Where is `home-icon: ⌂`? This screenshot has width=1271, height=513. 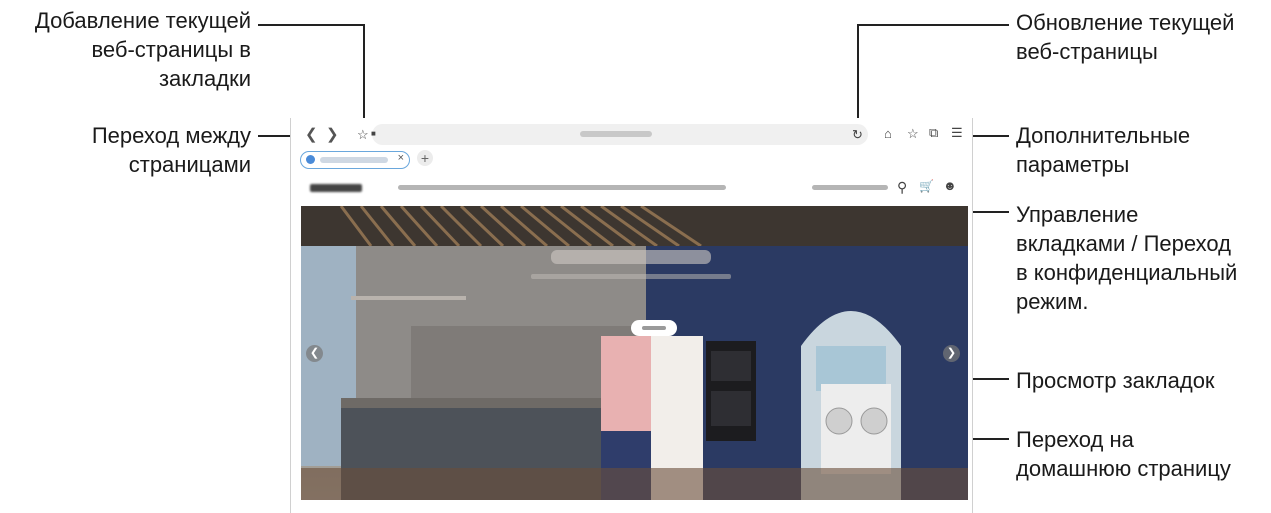
home-icon: ⌂ is located at coordinates (888, 133).